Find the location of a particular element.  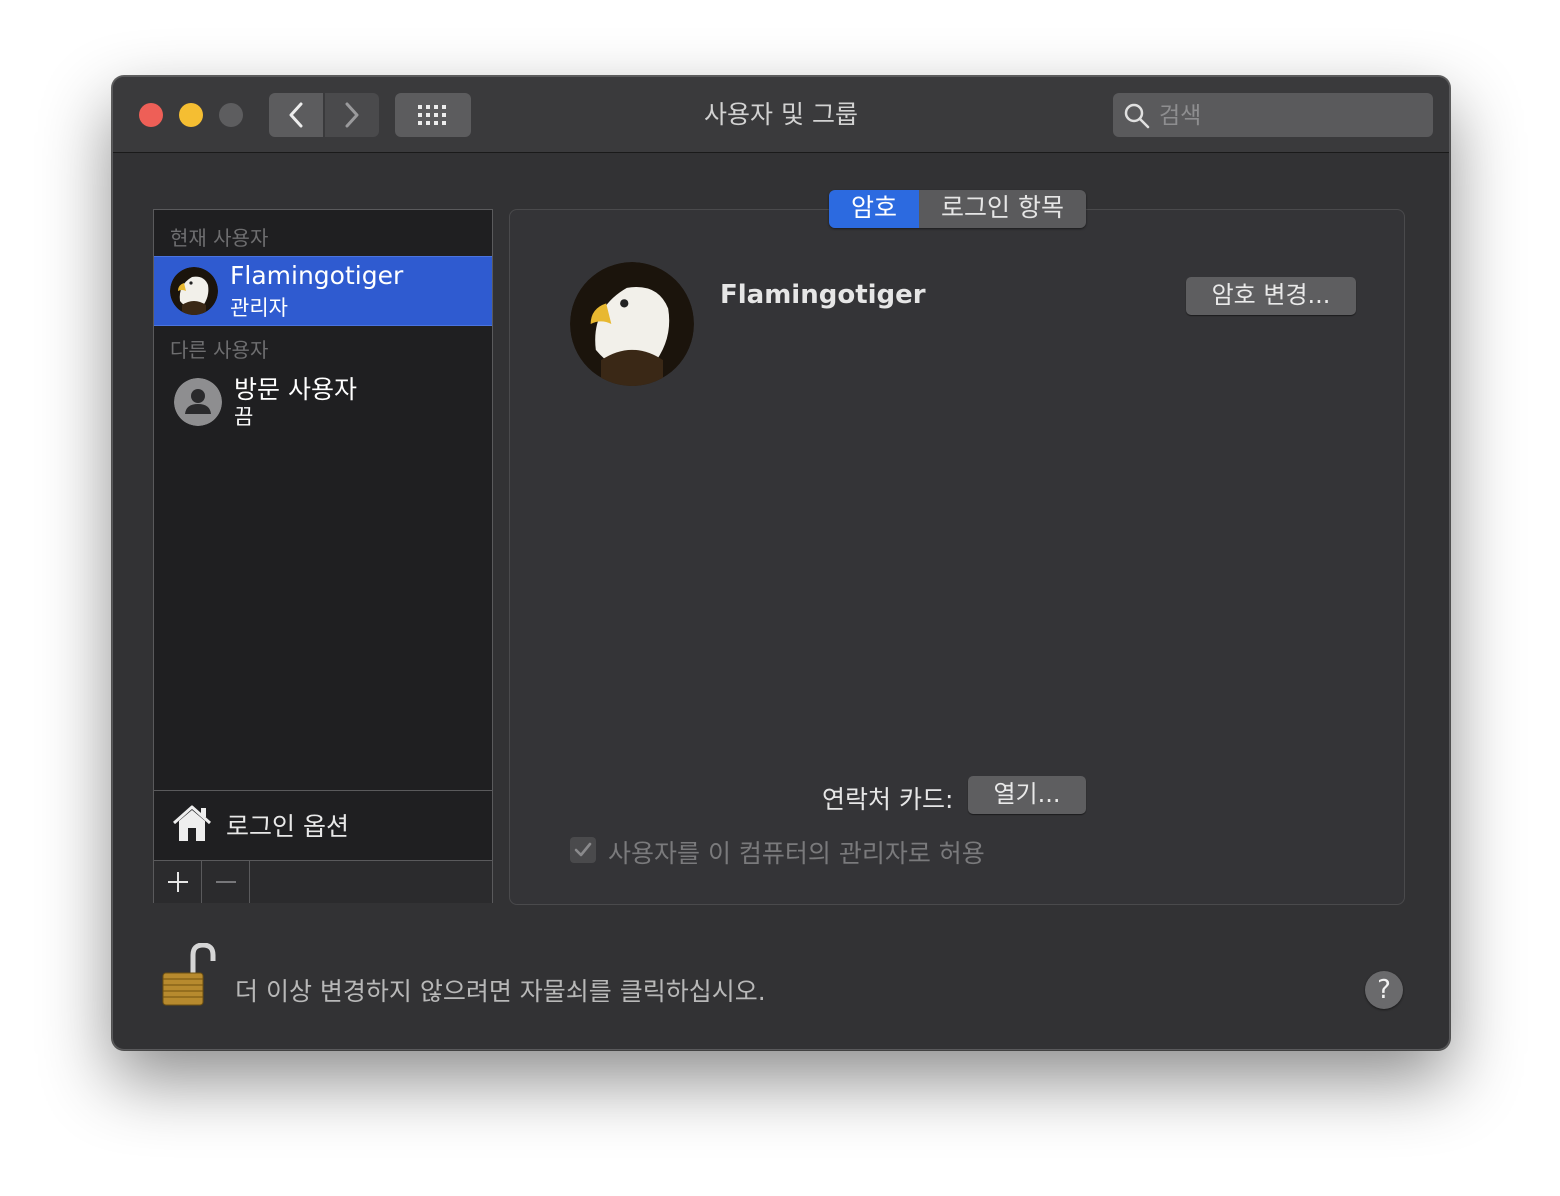

search-input is located at coordinates (1289, 116).